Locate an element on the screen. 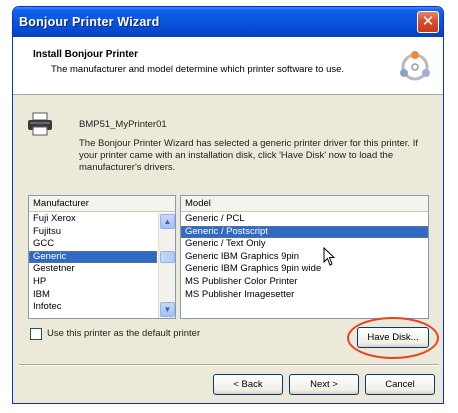 This screenshot has width=458, height=413. close-icon: ✕ is located at coordinates (428, 21).